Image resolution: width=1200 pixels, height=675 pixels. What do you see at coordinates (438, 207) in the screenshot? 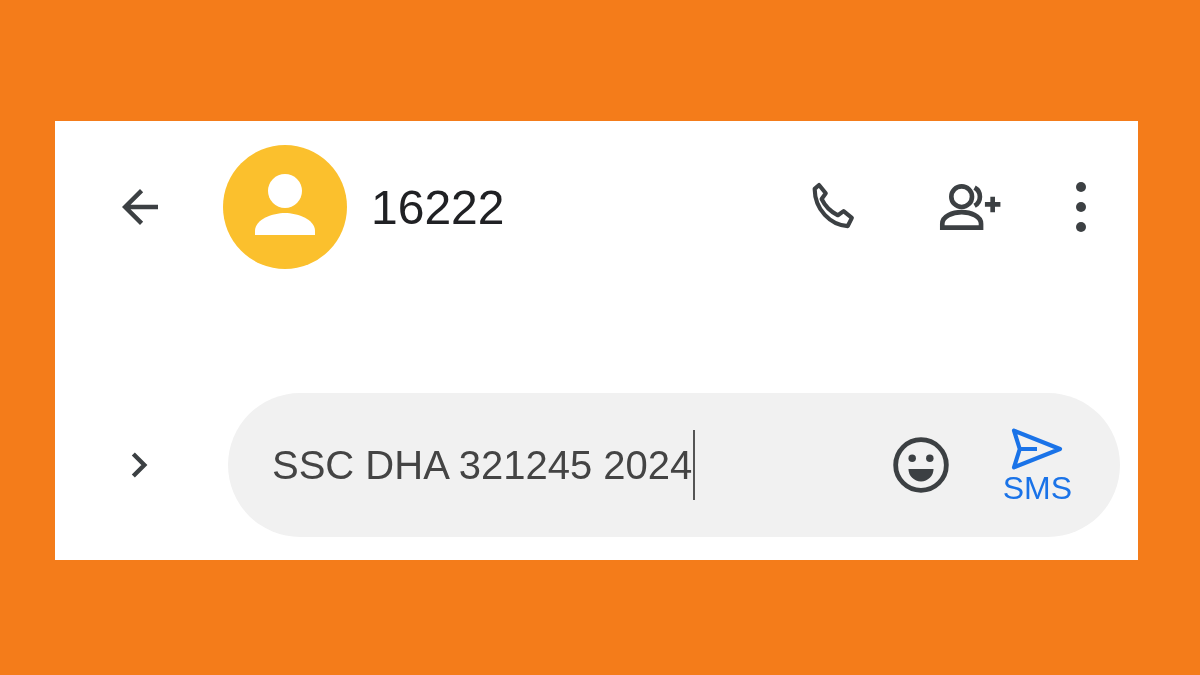
I see `contact-number: 16222` at bounding box center [438, 207].